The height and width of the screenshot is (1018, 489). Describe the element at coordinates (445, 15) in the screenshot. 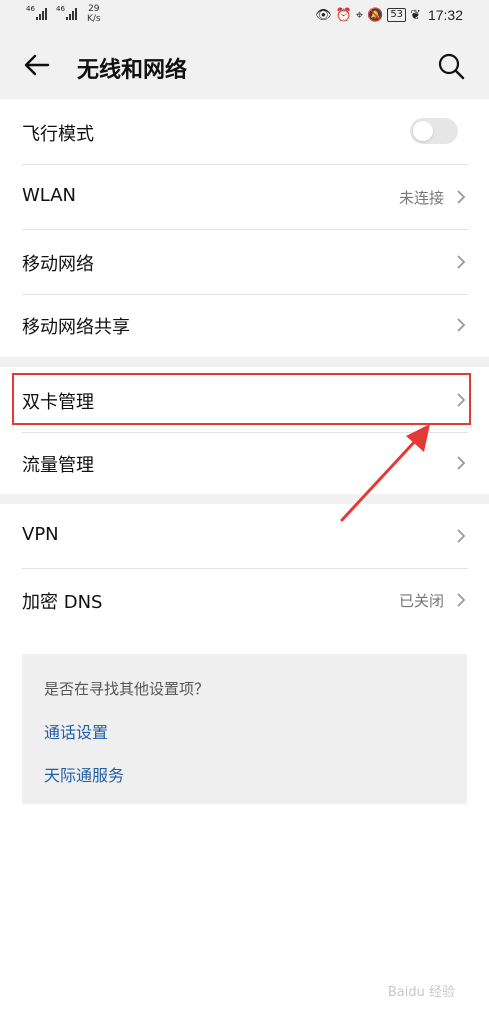

I see `clock: 17:32` at that location.